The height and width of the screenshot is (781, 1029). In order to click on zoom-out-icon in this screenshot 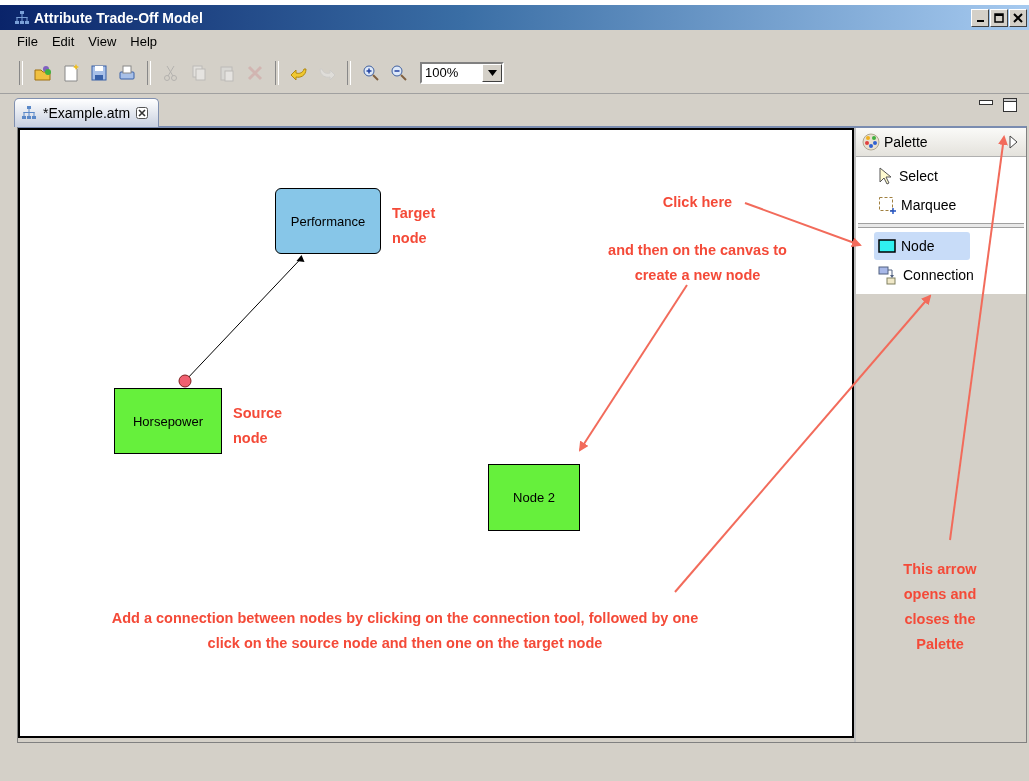, I will do `click(399, 73)`.